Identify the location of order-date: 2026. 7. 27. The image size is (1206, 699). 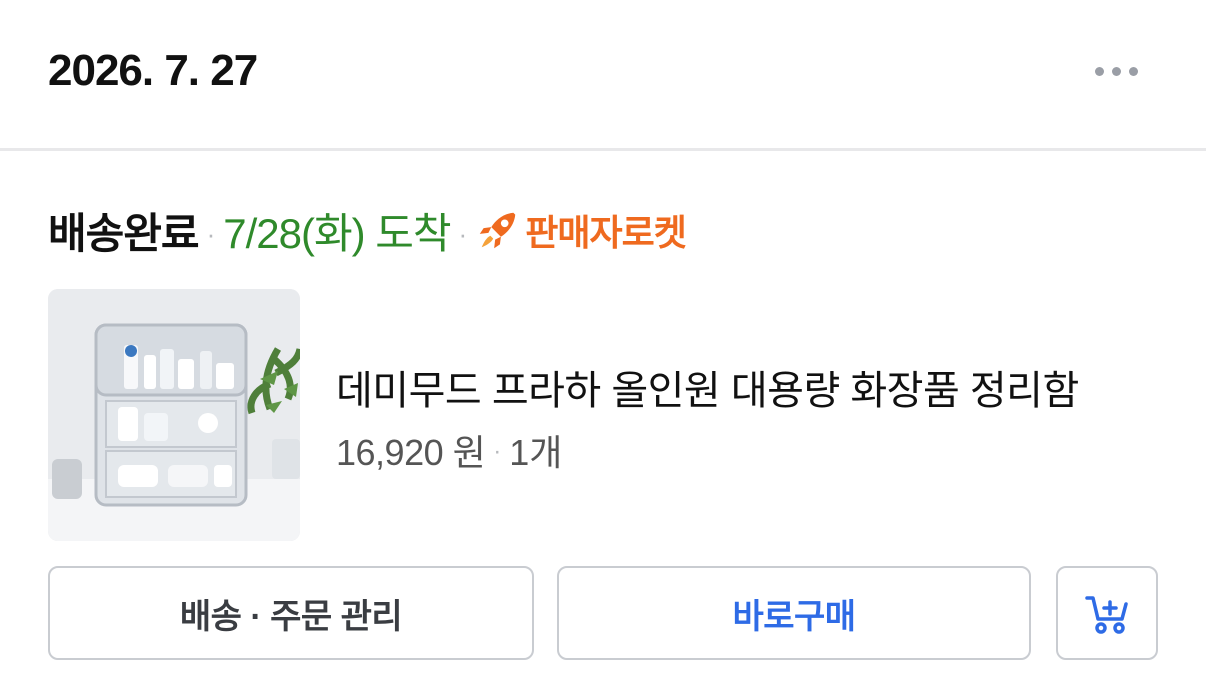
(153, 70).